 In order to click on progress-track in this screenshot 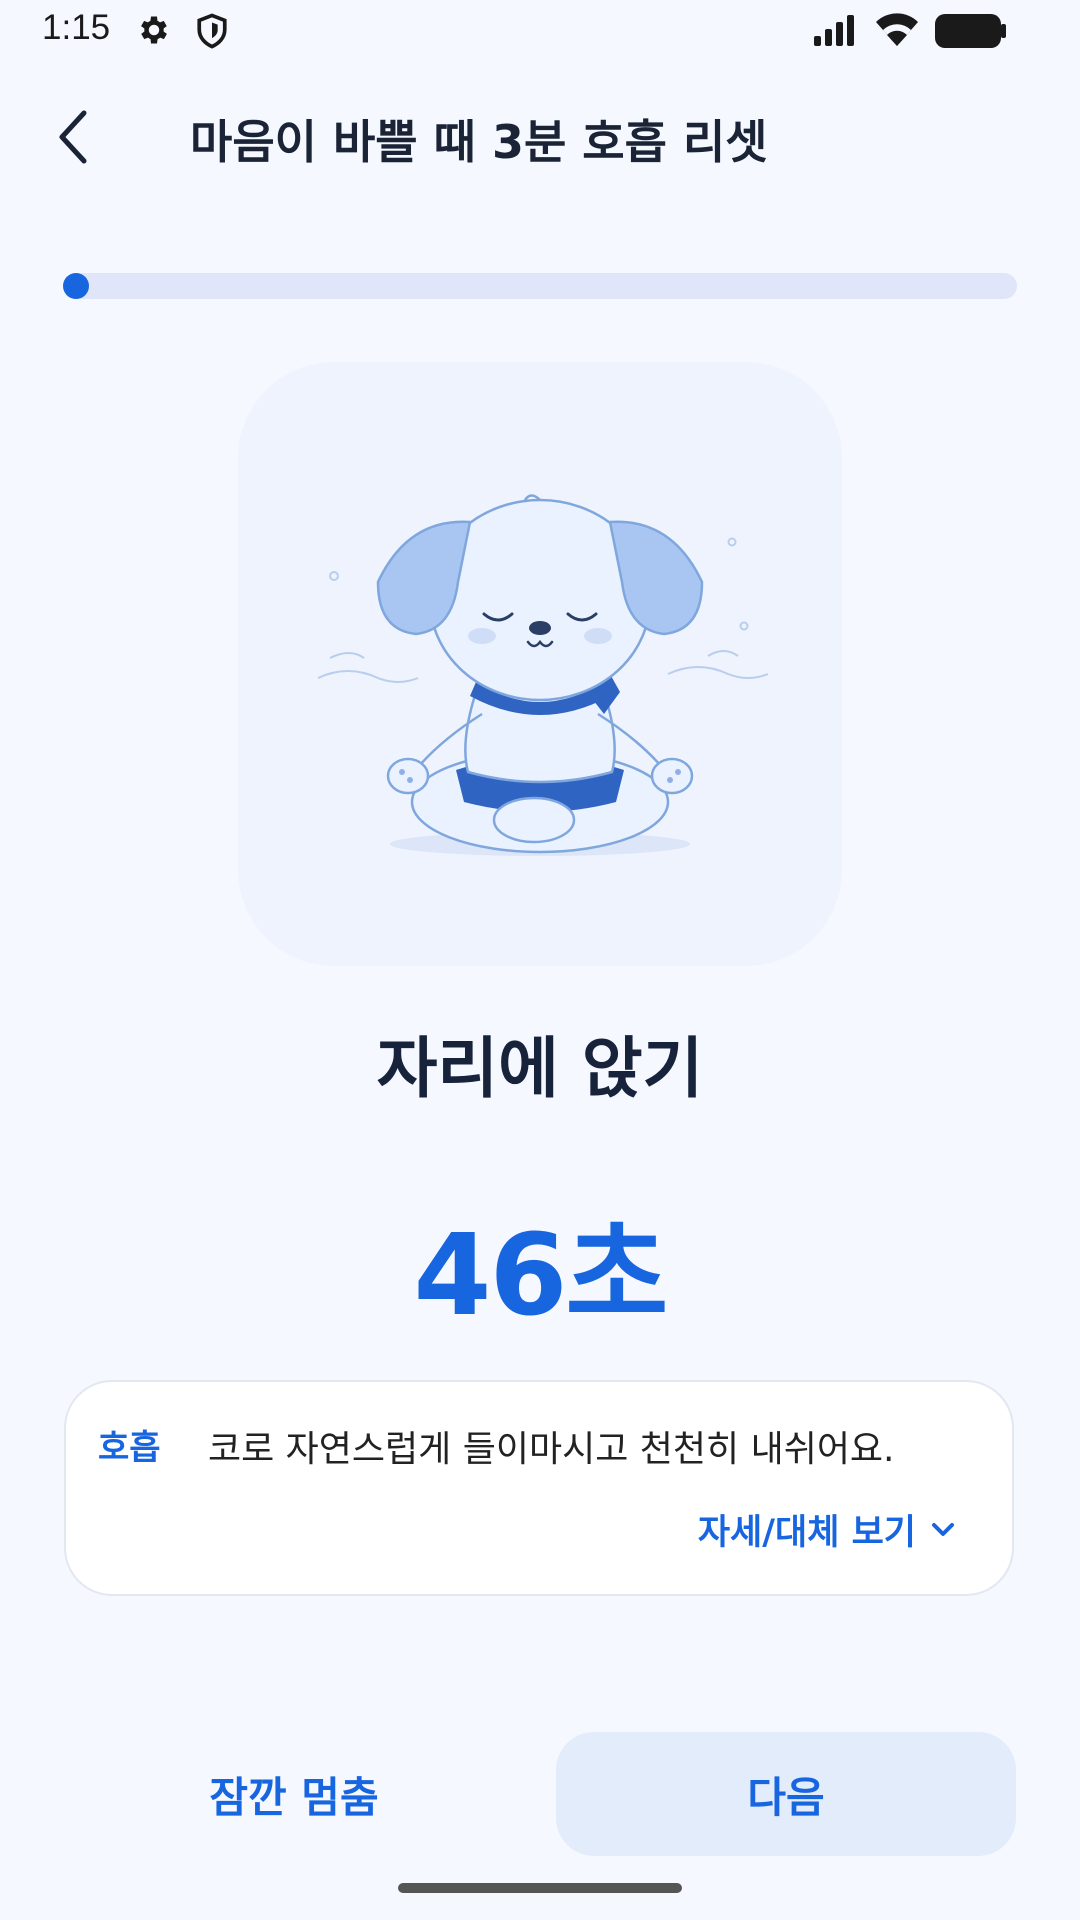, I will do `click(540, 286)`.